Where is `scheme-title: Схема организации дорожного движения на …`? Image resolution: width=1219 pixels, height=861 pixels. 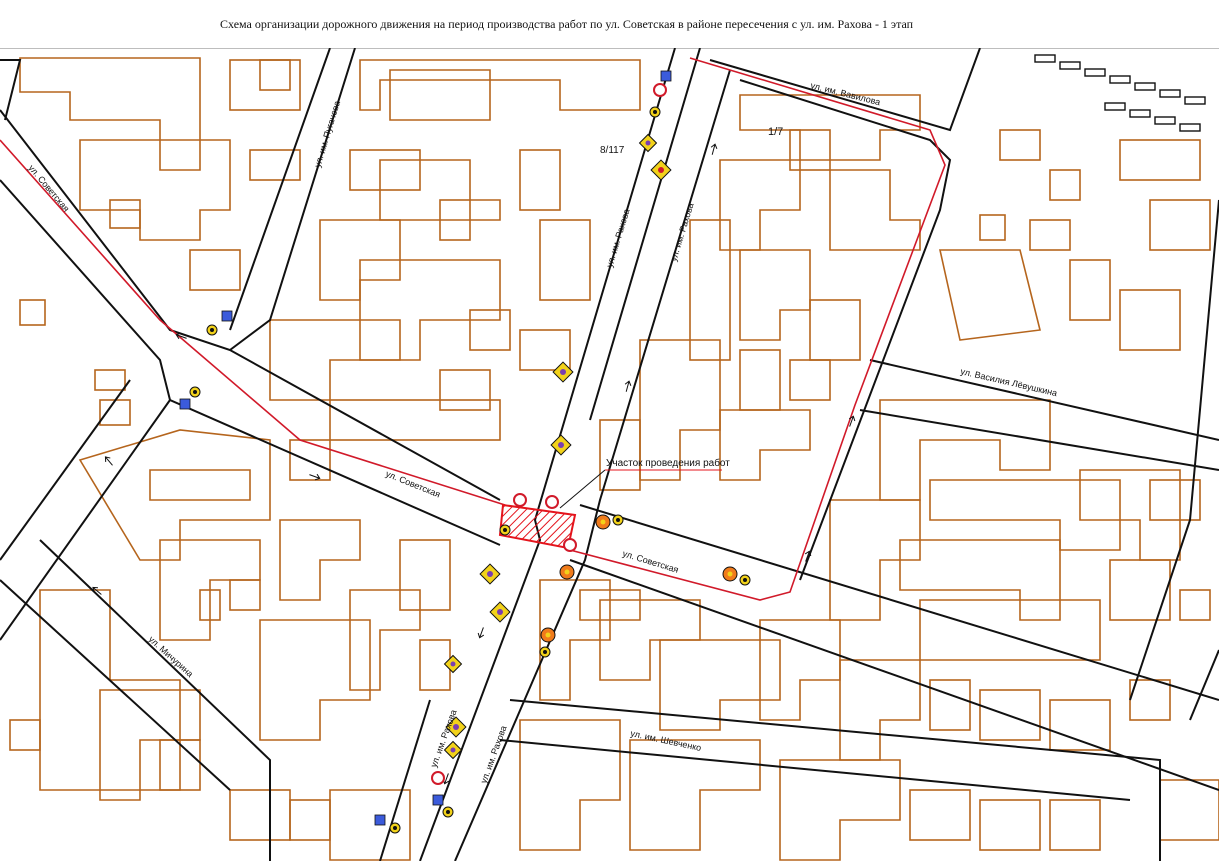 scheme-title: Схема организации дорожного движения на … is located at coordinates (567, 24).